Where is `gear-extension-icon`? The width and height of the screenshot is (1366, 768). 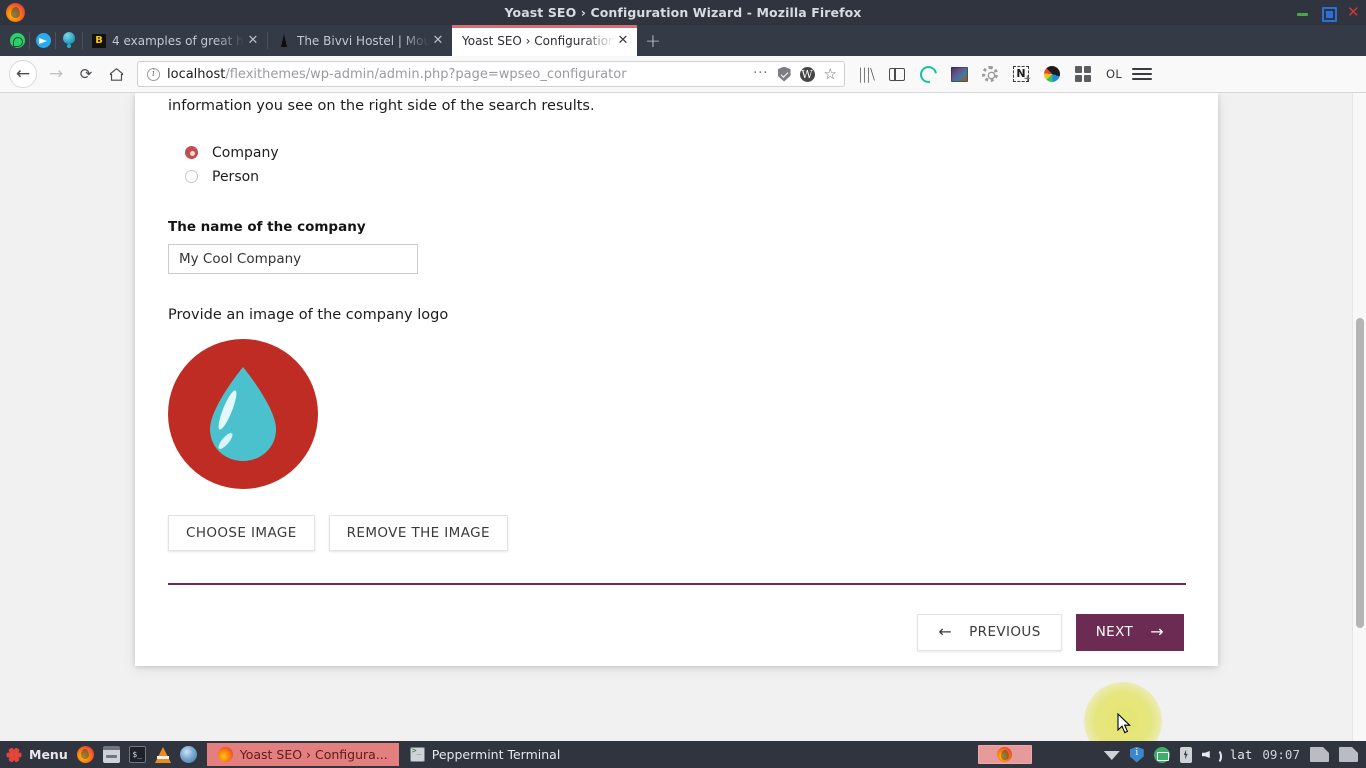
gear-extension-icon is located at coordinates (990, 74).